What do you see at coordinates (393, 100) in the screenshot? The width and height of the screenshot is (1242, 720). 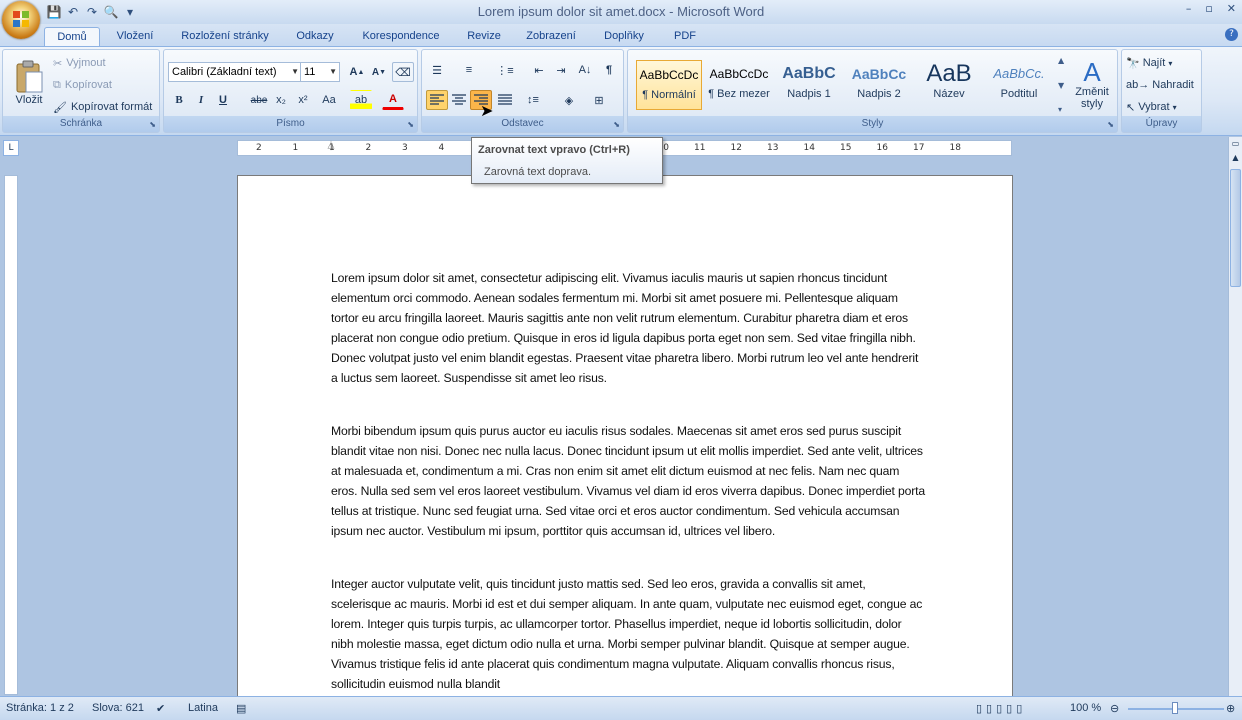 I see `font-color-icon: A` at bounding box center [393, 100].